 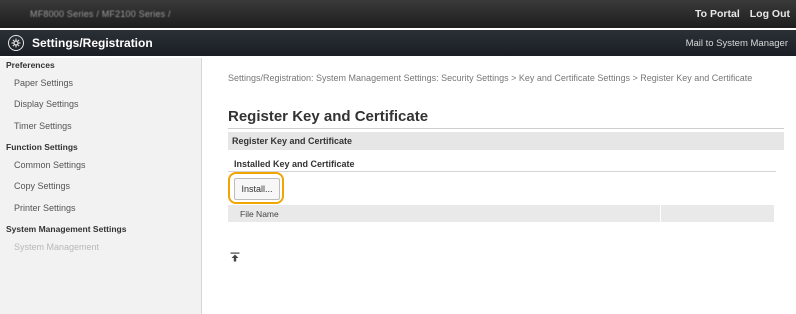 I want to click on sidebar-item-printer-settings: Printer Settings, so click(x=100, y=208).